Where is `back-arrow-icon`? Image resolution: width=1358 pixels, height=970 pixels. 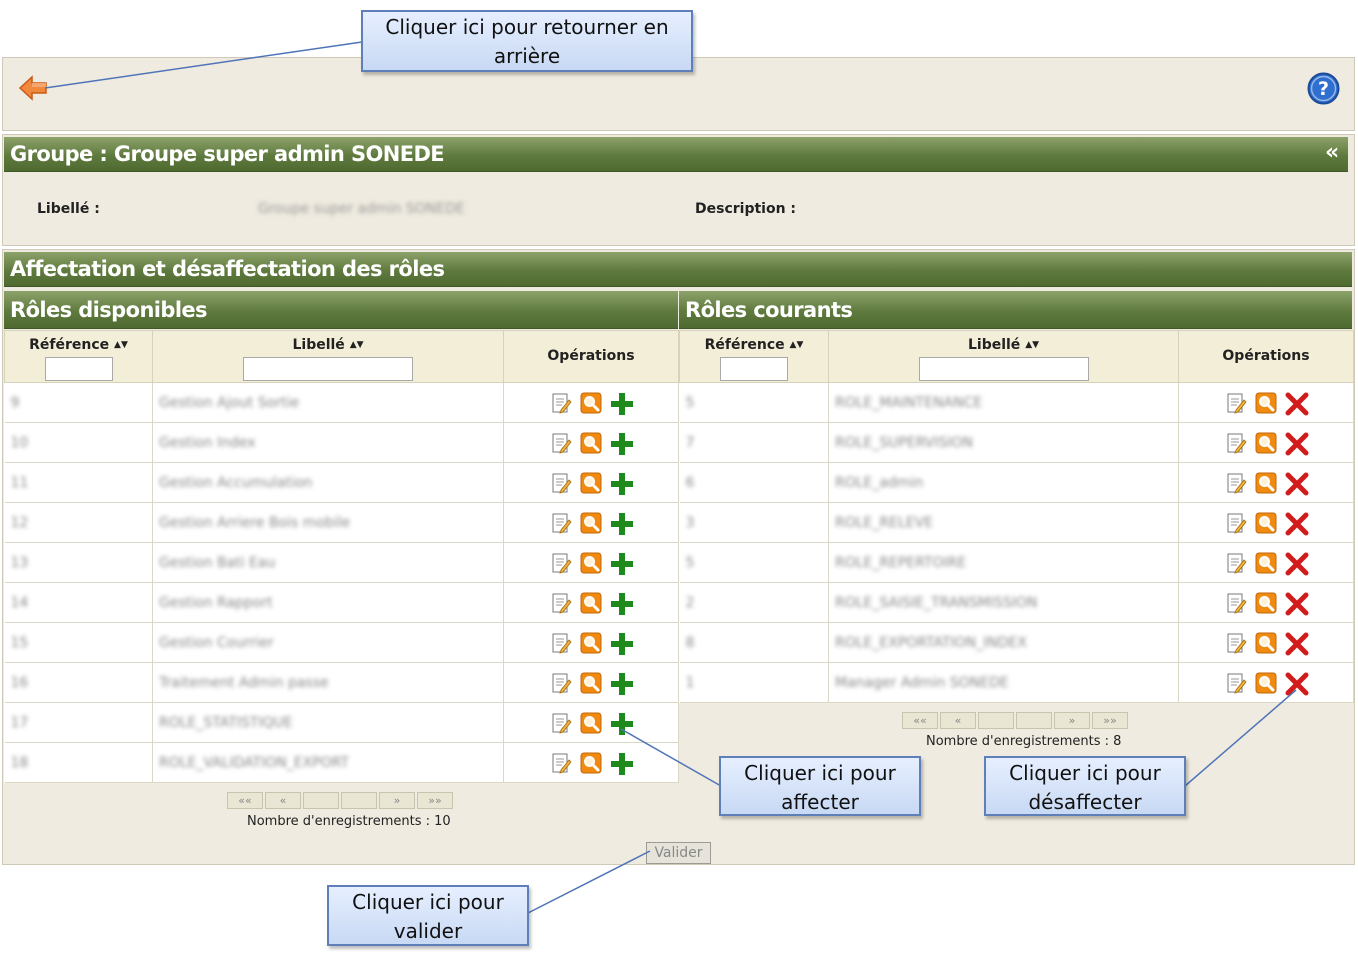
back-arrow-icon is located at coordinates (33, 88).